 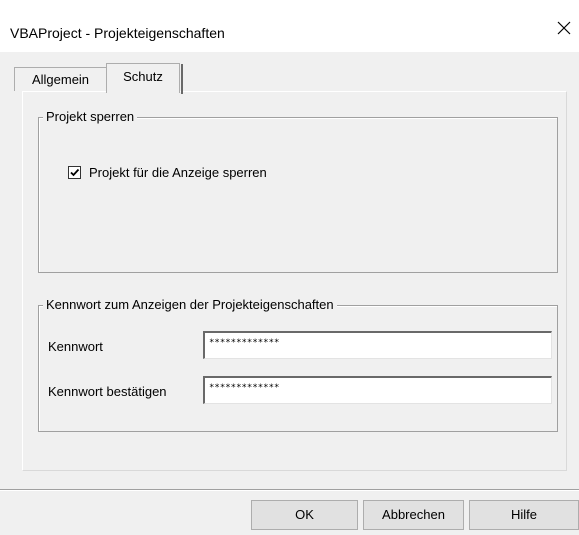 What do you see at coordinates (178, 172) in the screenshot?
I see `lock-checkbox-label: Projekt für die Anzeige sperren` at bounding box center [178, 172].